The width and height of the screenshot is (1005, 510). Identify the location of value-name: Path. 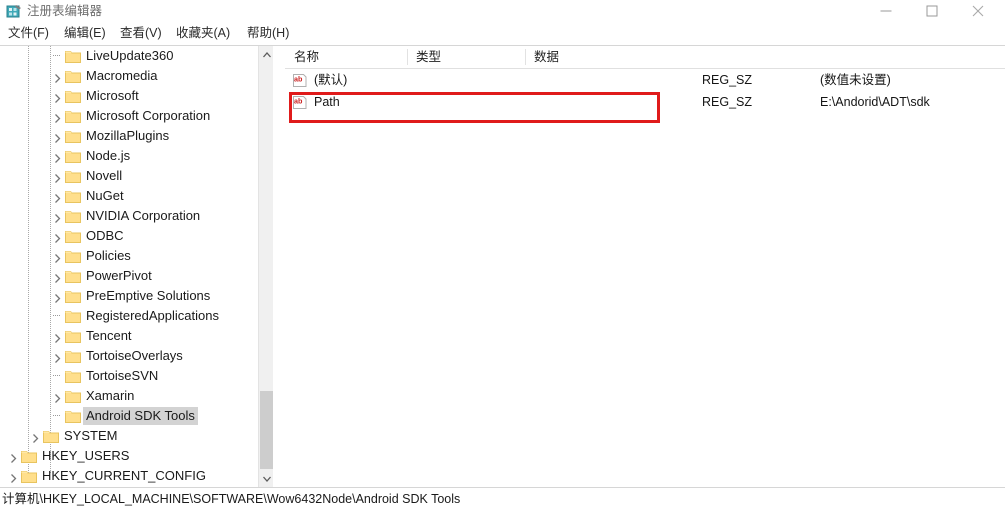
(327, 102).